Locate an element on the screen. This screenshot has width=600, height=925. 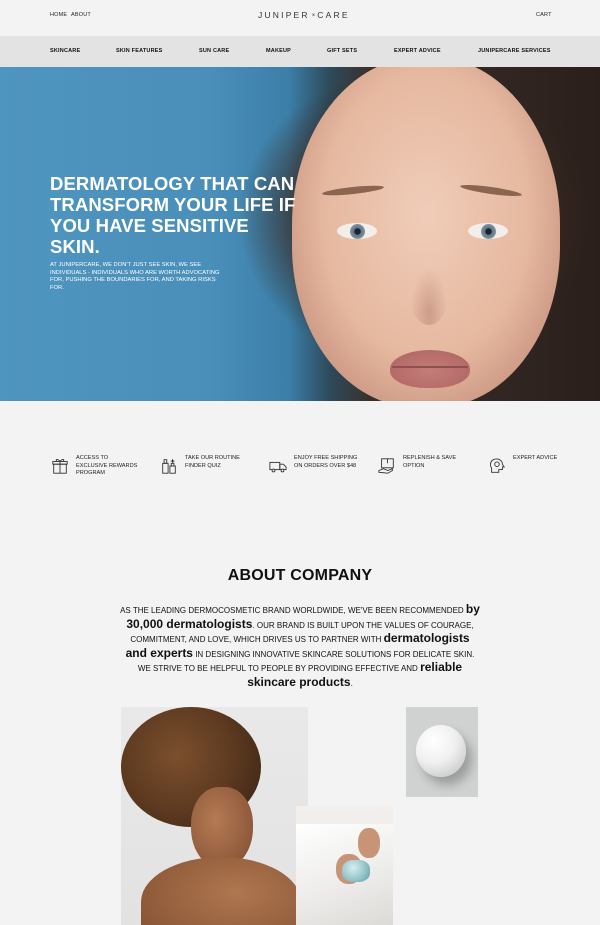
nav-item-junipercare-services: JUNIPERCARE SERVICES is located at coordinates (514, 51).